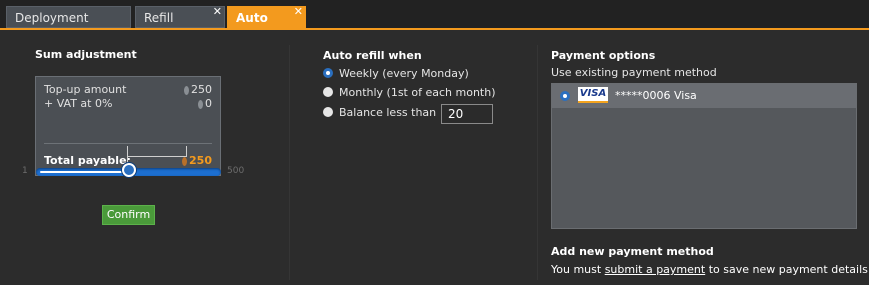  What do you see at coordinates (467, 114) in the screenshot?
I see `balance-threshold-input` at bounding box center [467, 114].